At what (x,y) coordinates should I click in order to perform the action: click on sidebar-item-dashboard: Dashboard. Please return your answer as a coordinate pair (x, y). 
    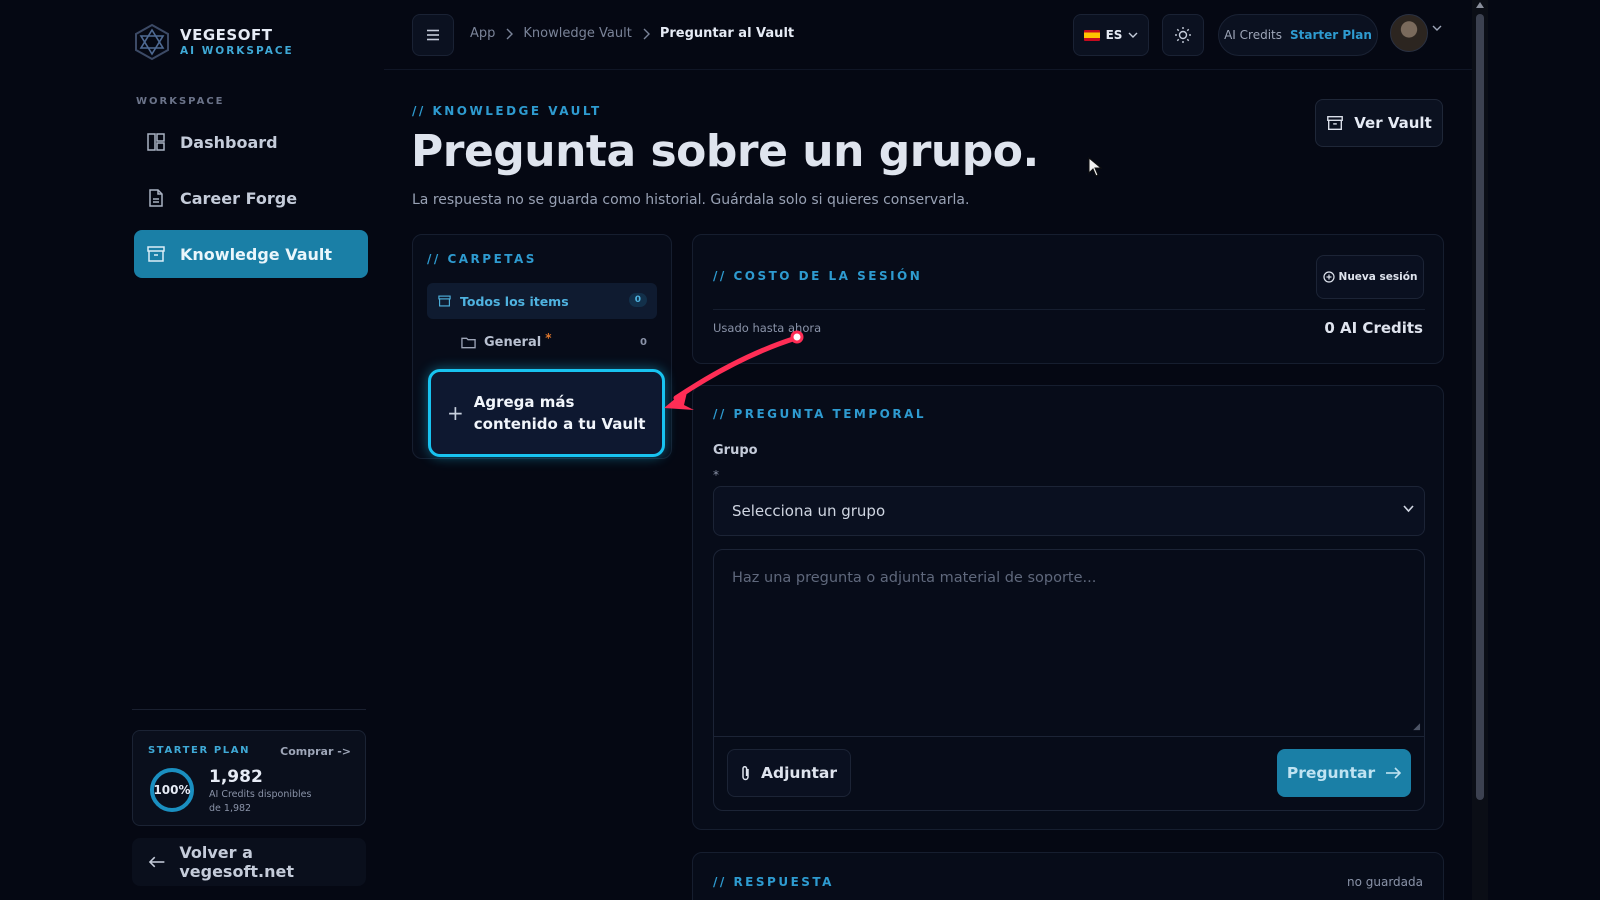
    Looking at the image, I should click on (251, 142).